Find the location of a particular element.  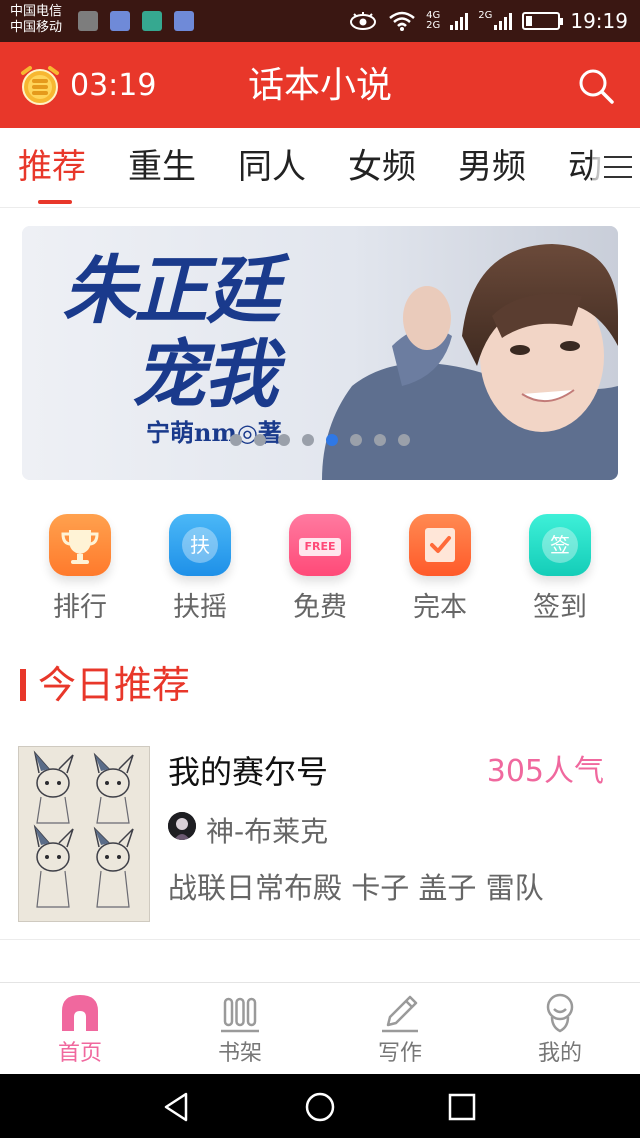

quick-checkin-label: 签到 is located at coordinates (560, 607).